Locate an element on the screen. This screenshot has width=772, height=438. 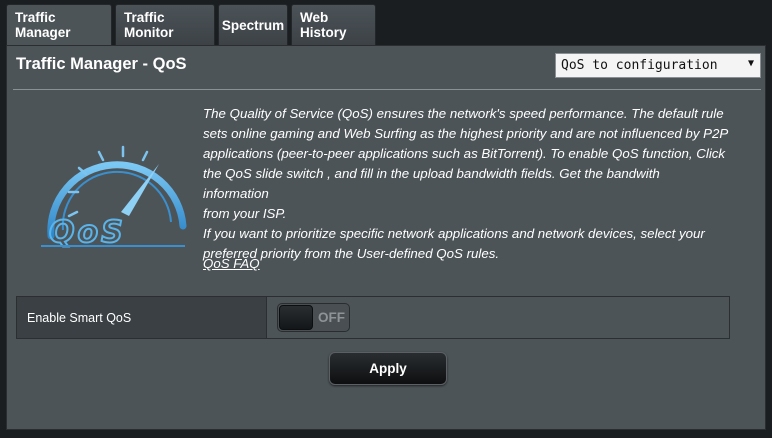
apply-button: Apply is located at coordinates (388, 368).